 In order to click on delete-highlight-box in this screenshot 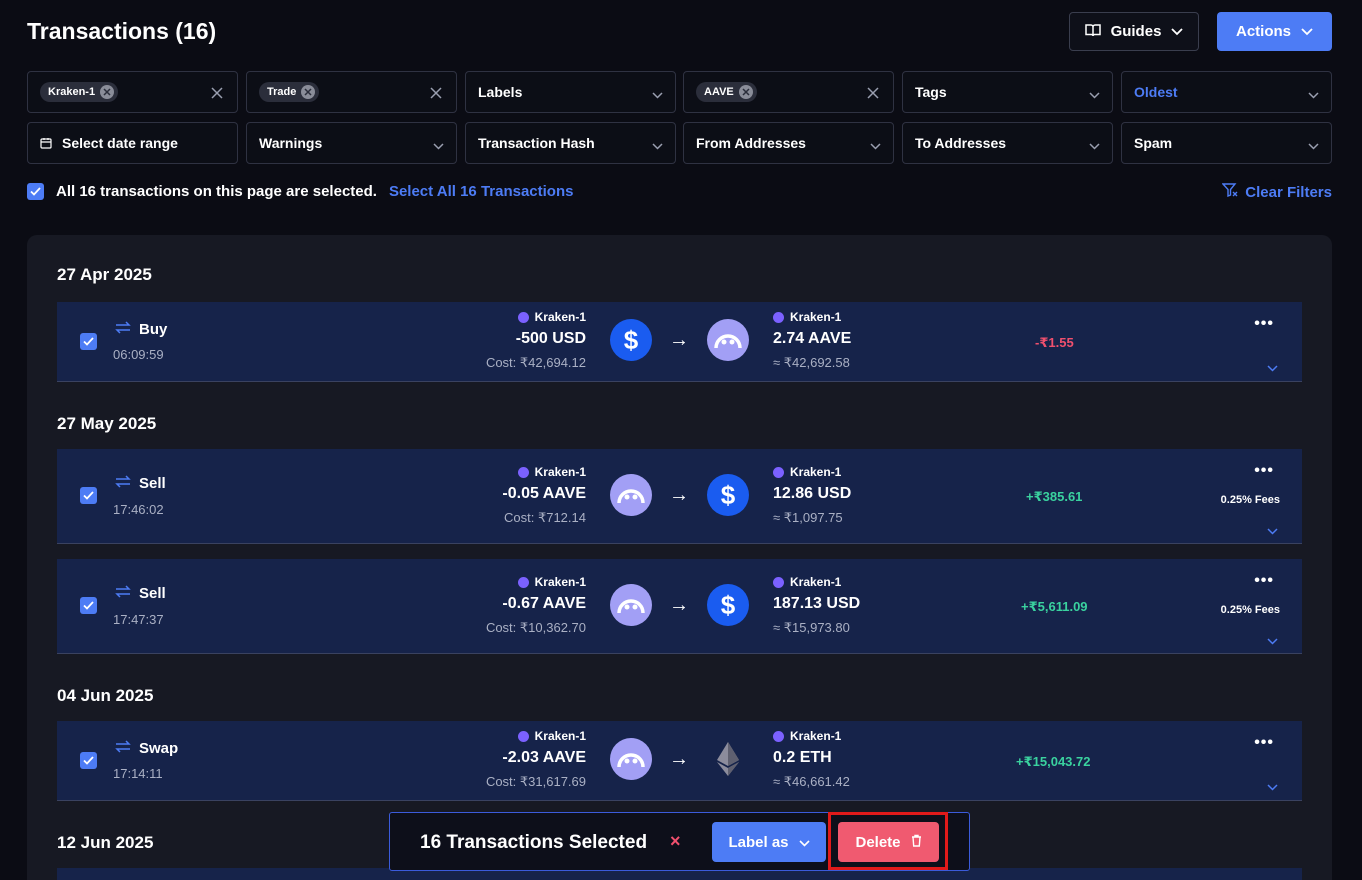, I will do `click(888, 841)`.